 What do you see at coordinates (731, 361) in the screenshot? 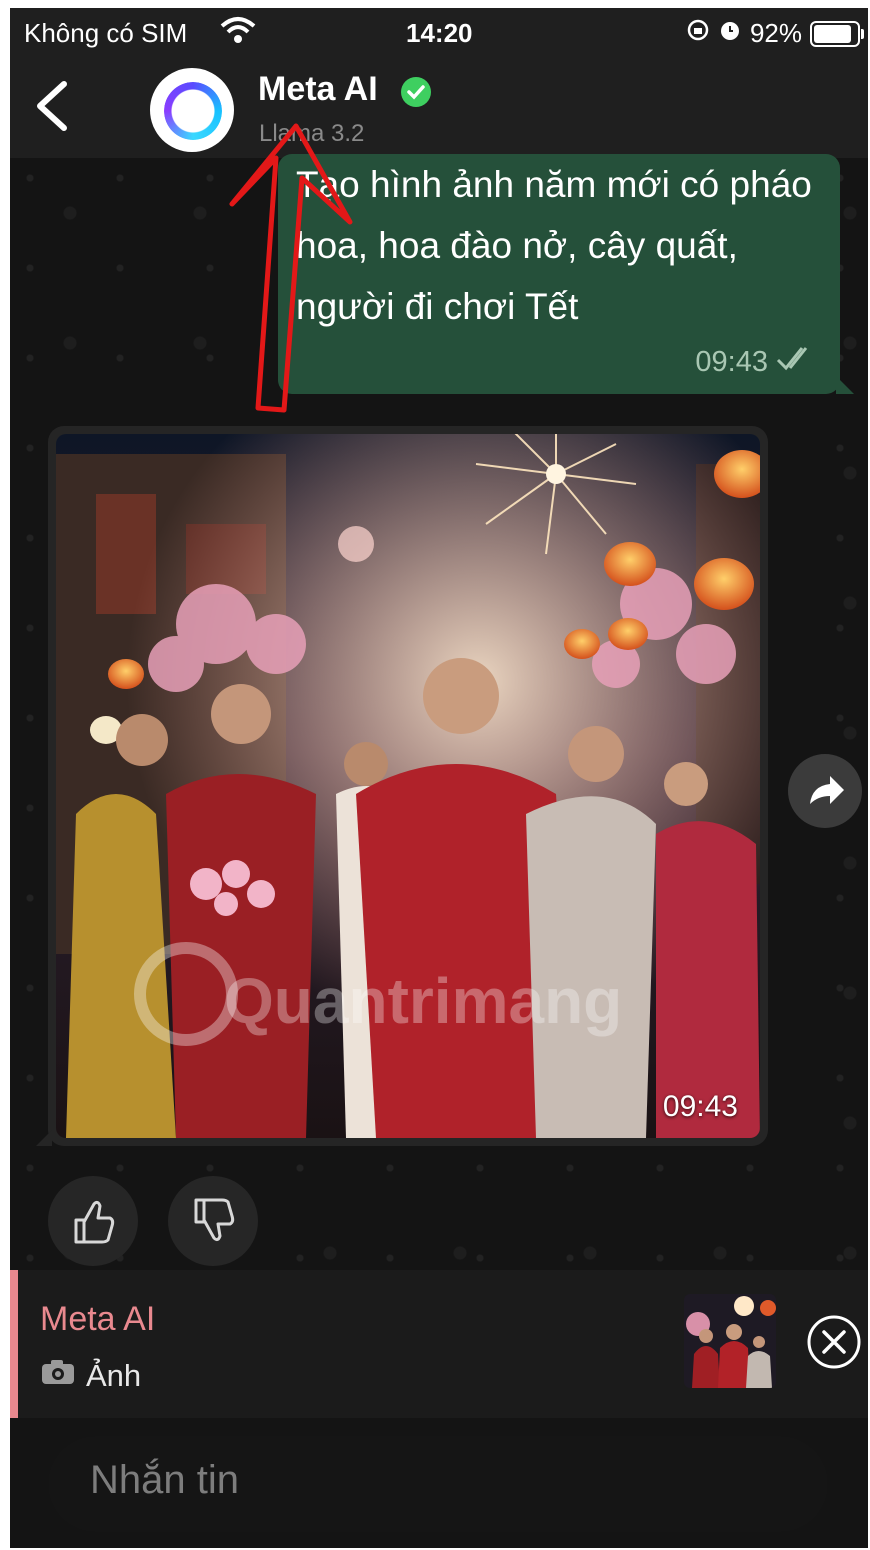
I see `message-time: 09:43` at bounding box center [731, 361].